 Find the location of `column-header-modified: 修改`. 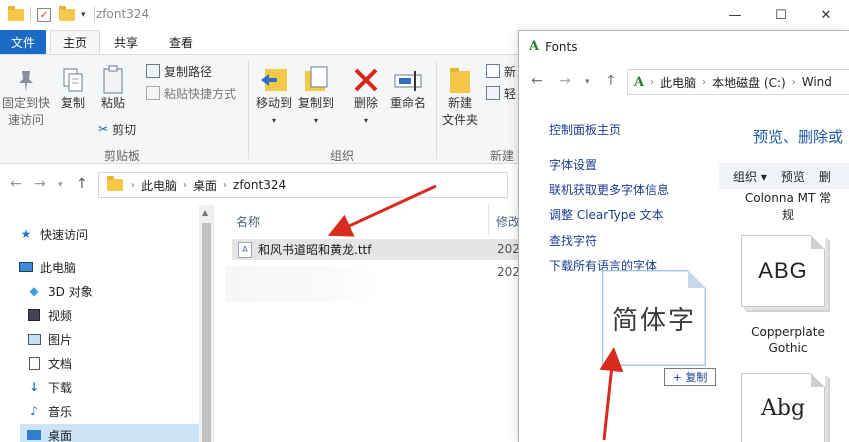

column-header-modified: 修改 is located at coordinates (508, 221).